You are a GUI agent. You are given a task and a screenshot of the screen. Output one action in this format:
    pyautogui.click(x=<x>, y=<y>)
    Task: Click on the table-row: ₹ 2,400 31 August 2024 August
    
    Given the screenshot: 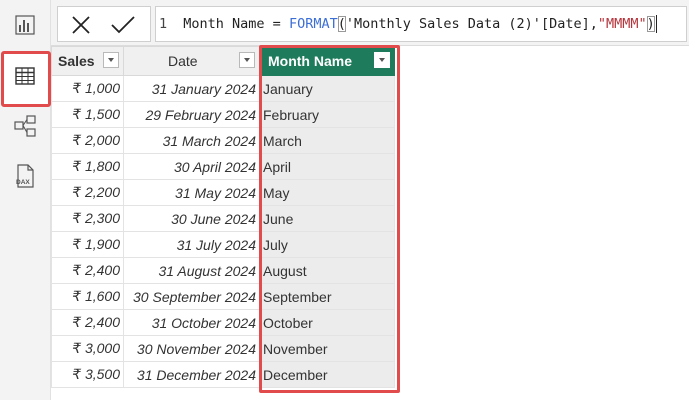 What is the action you would take?
    pyautogui.click(x=223, y=270)
    